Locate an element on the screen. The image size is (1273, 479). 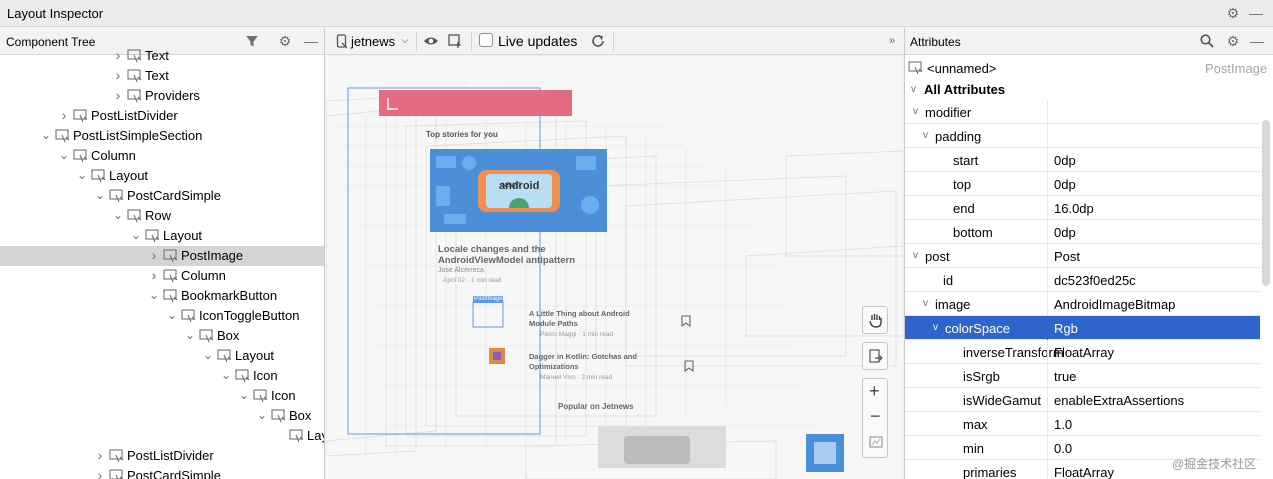
tree-node-label: Box is located at coordinates (300, 415).